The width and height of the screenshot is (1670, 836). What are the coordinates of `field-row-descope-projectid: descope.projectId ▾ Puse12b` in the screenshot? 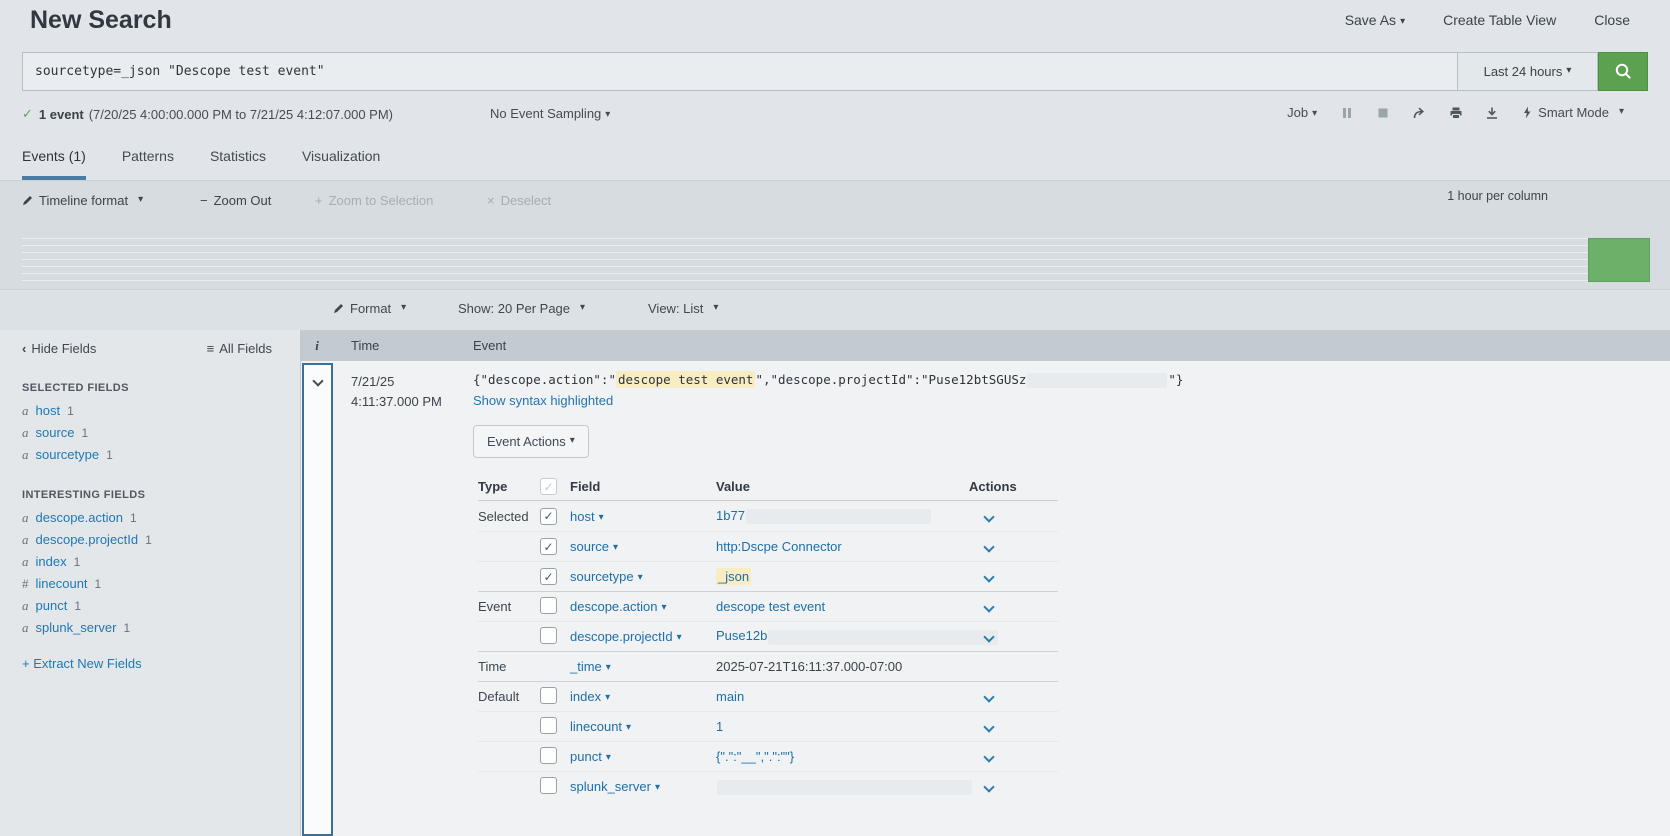 It's located at (768, 636).